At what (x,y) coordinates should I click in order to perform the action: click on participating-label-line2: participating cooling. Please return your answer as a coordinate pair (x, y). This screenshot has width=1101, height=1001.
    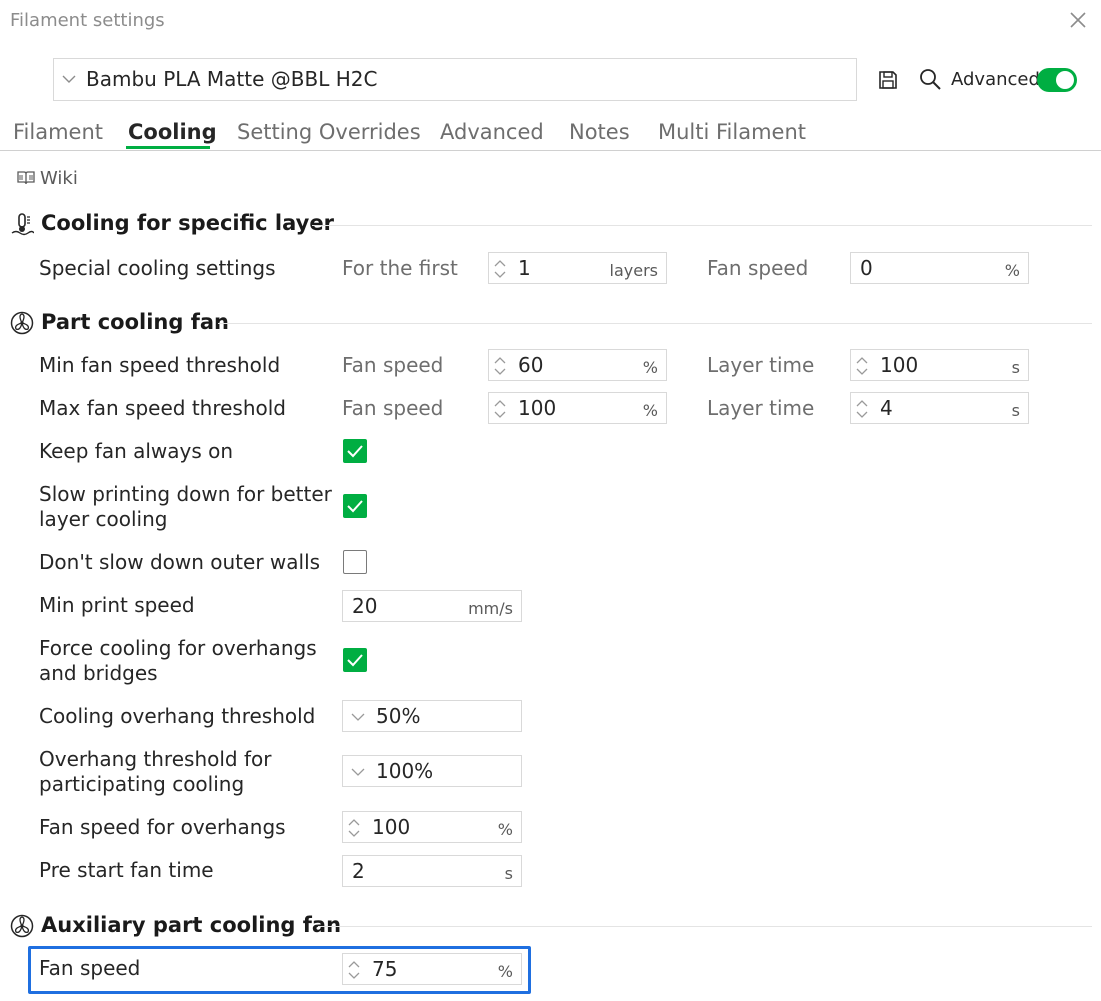
    Looking at the image, I should click on (142, 784).